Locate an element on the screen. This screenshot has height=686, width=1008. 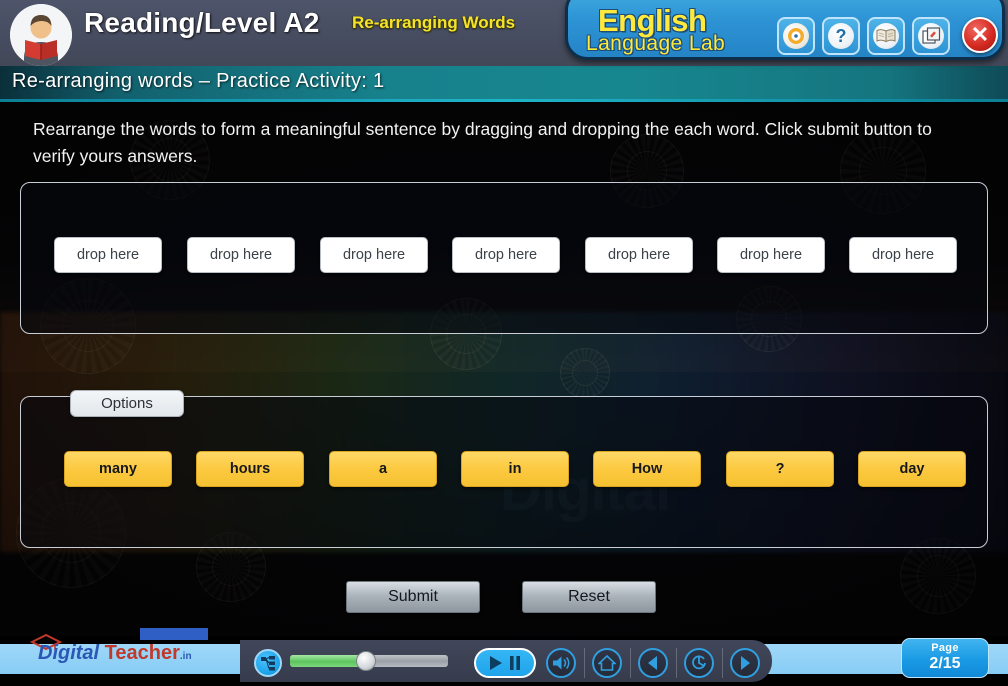
submit-button: Submit is located at coordinates (413, 597).